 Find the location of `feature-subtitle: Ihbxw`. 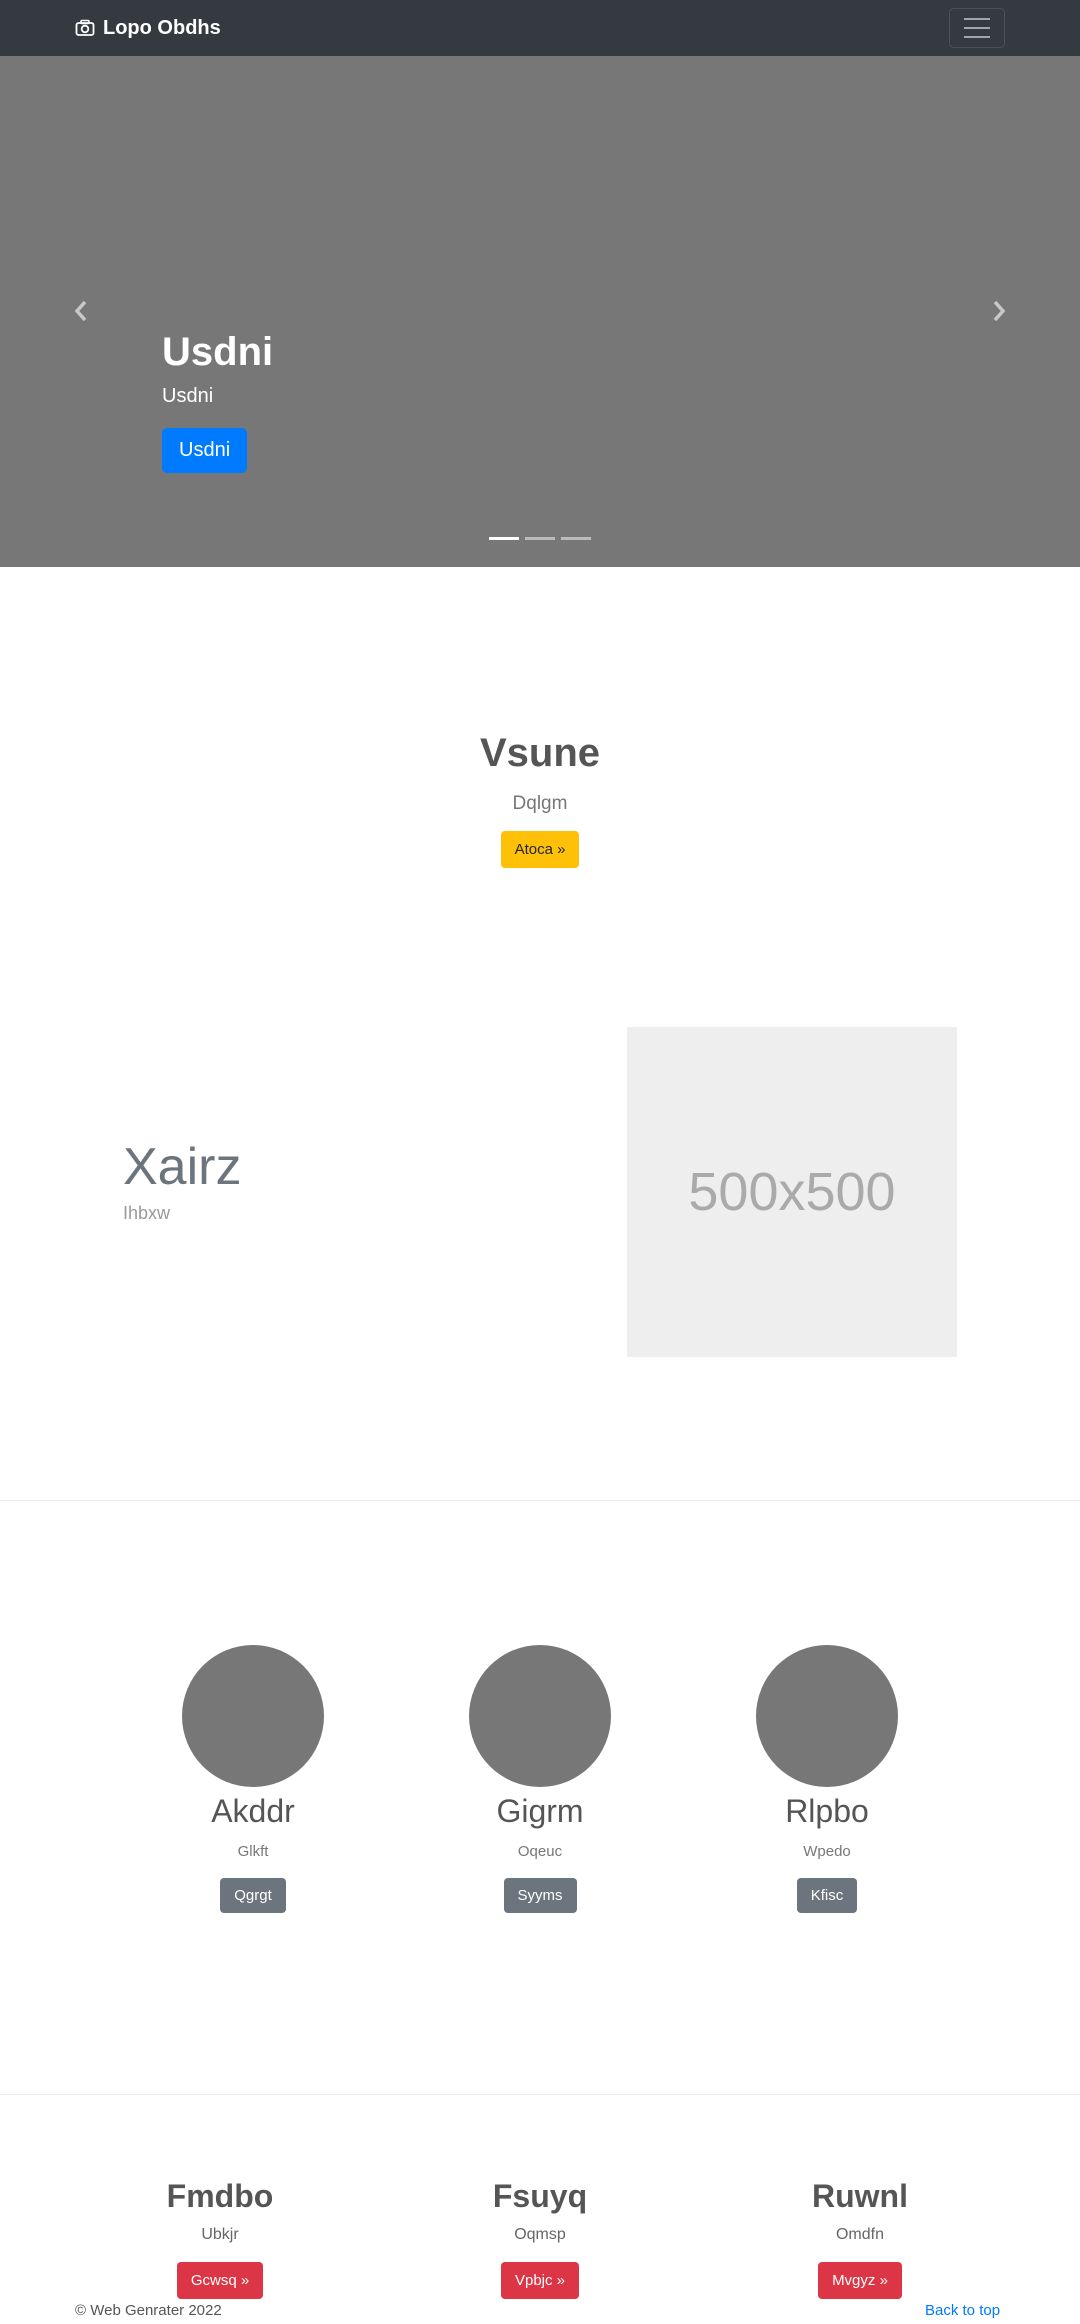

feature-subtitle: Ihbxw is located at coordinates (147, 1213).